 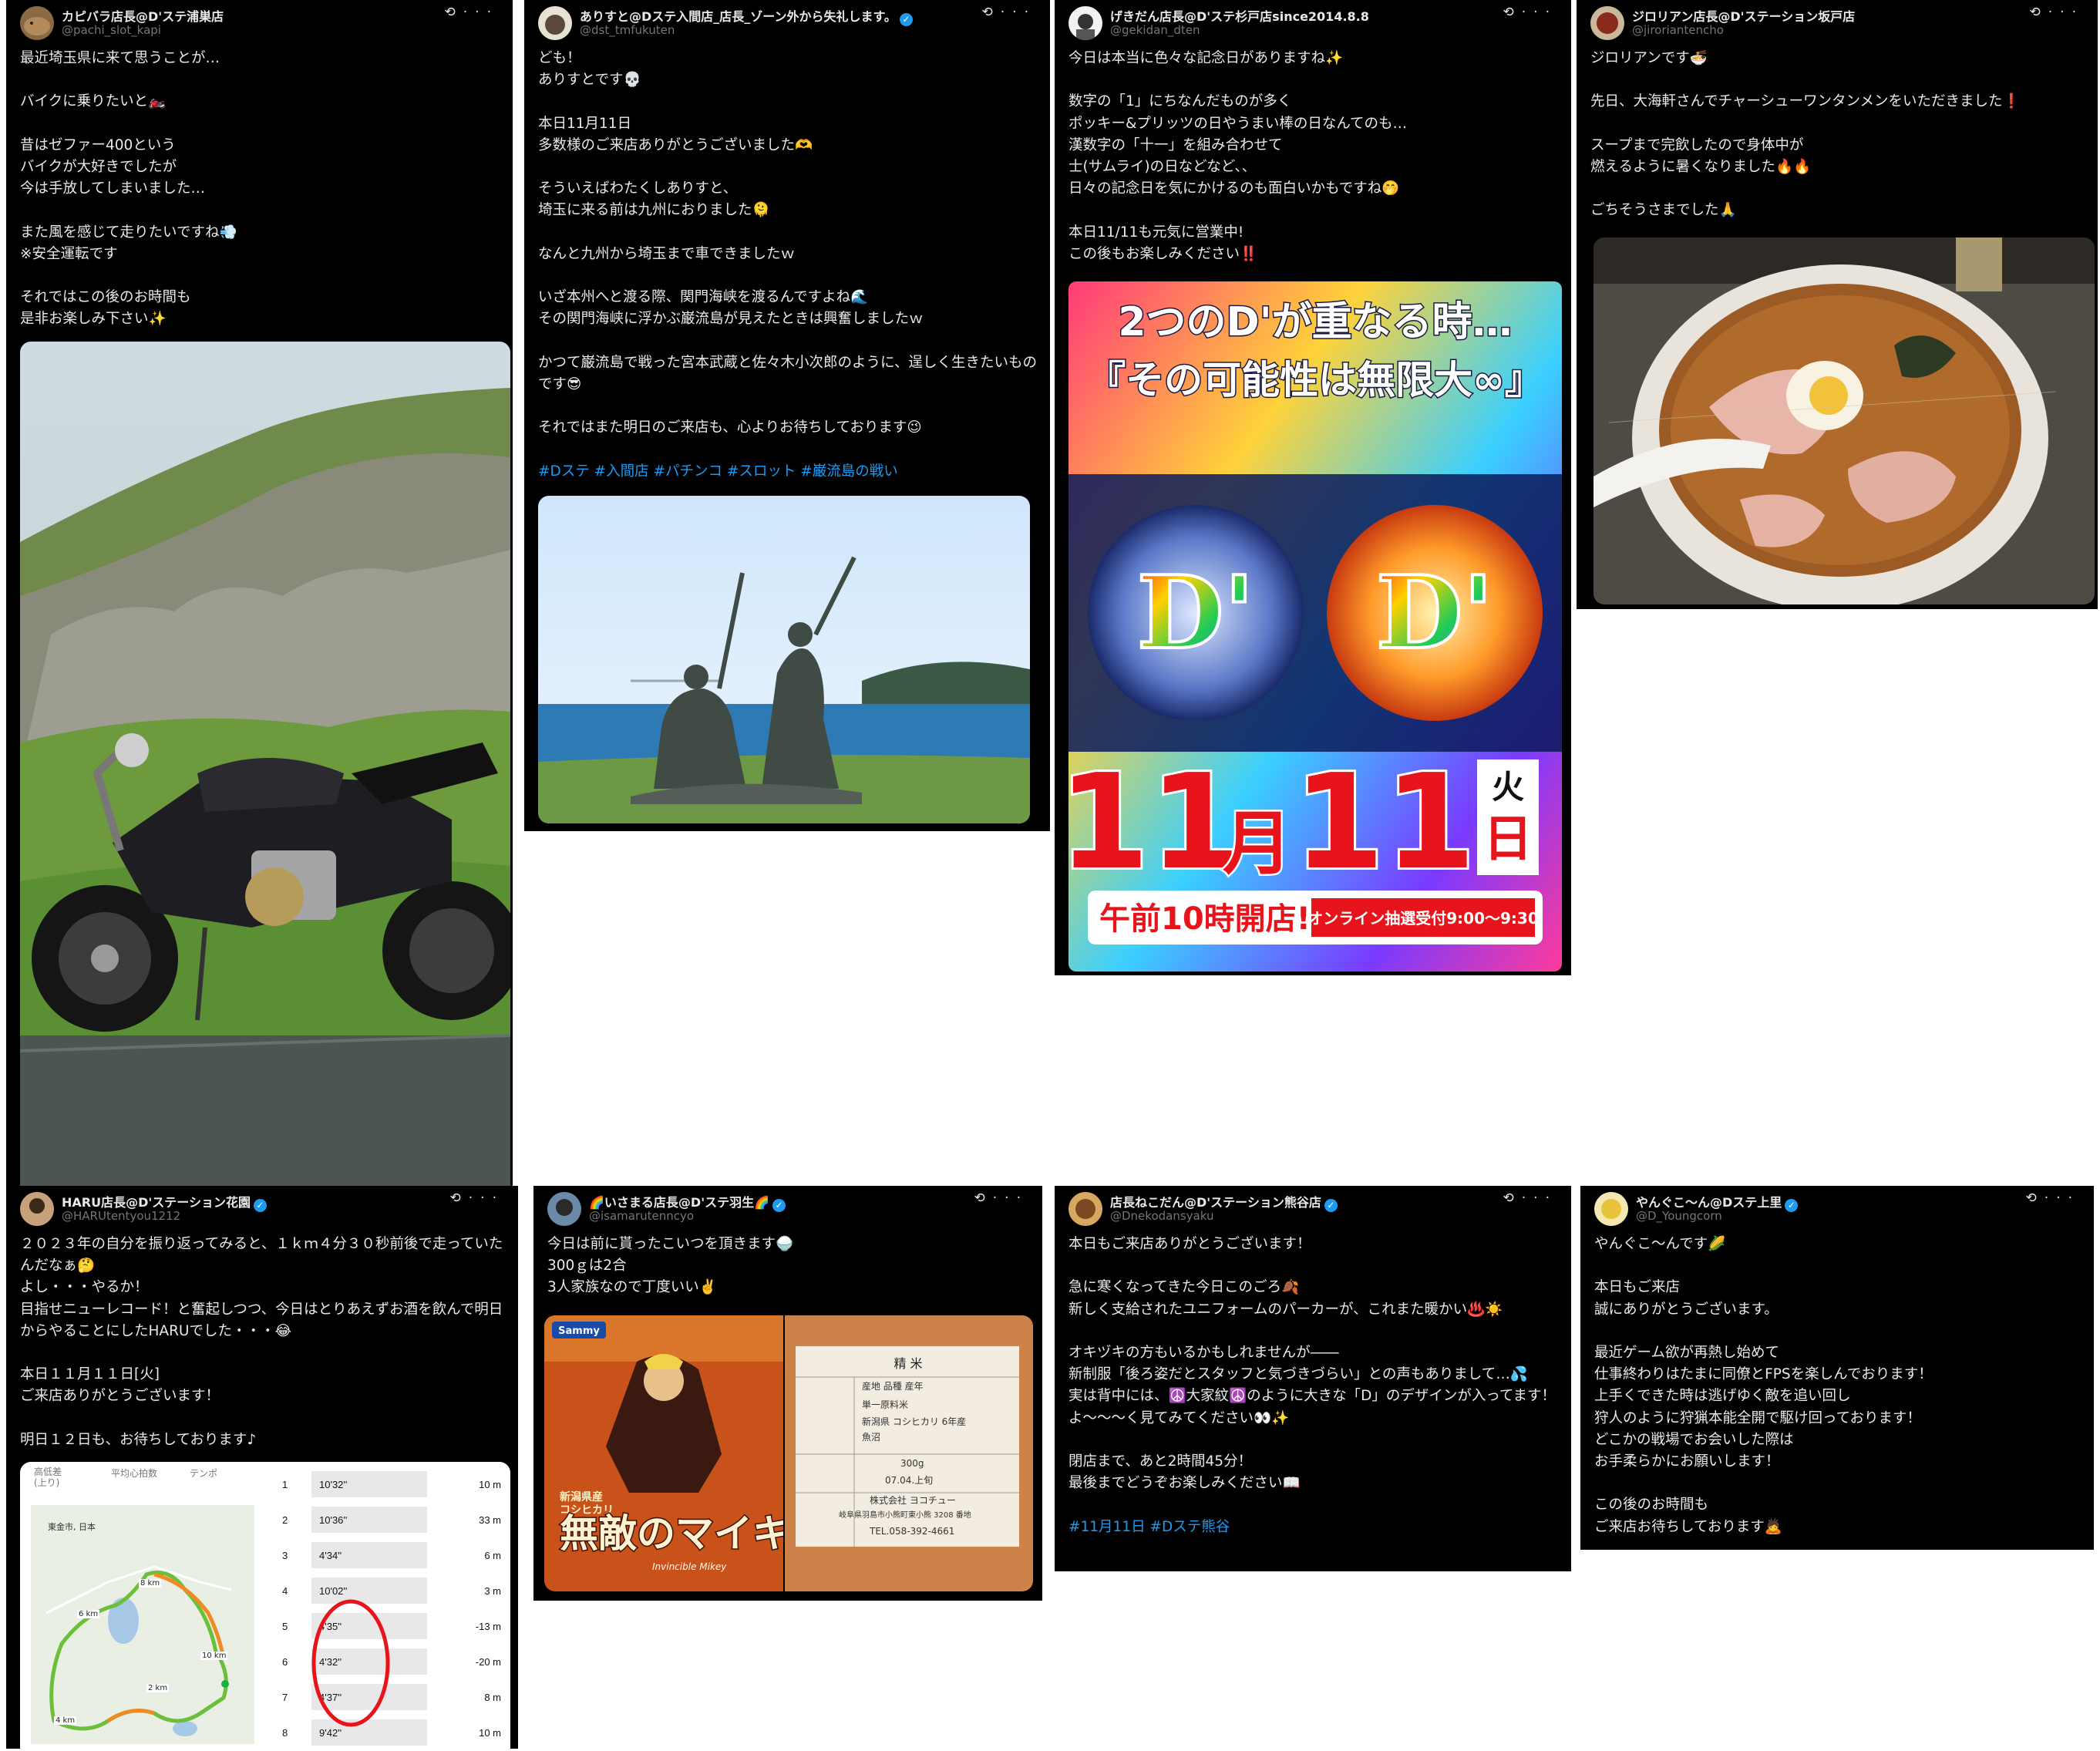 What do you see at coordinates (718, 471) in the screenshot?
I see `hashtags: #Dステ #入間店 #パチンコ #スロット #巌流島の戦い` at bounding box center [718, 471].